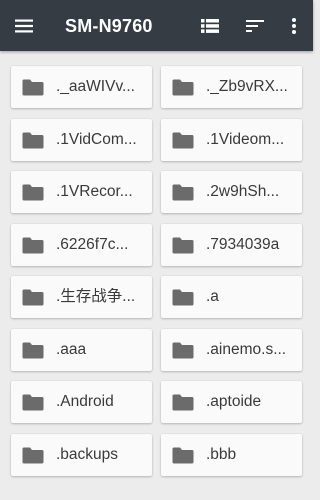 The image size is (320, 500). What do you see at coordinates (210, 26) in the screenshot?
I see `list-view-icon` at bounding box center [210, 26].